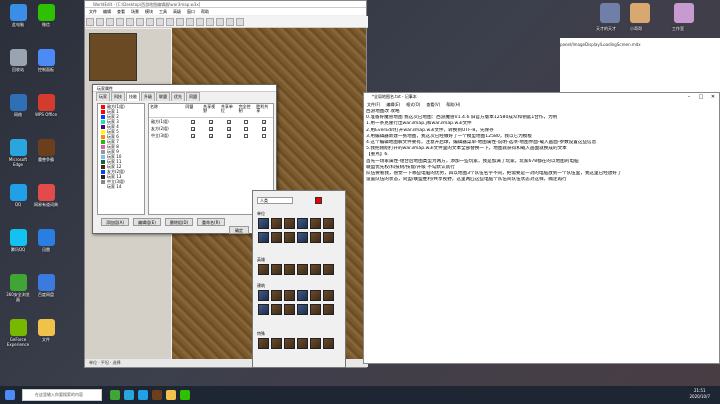 The image size is (720, 404). What do you see at coordinates (239, 230) in the screenshot?
I see `ok-button: 确定` at bounding box center [239, 230].